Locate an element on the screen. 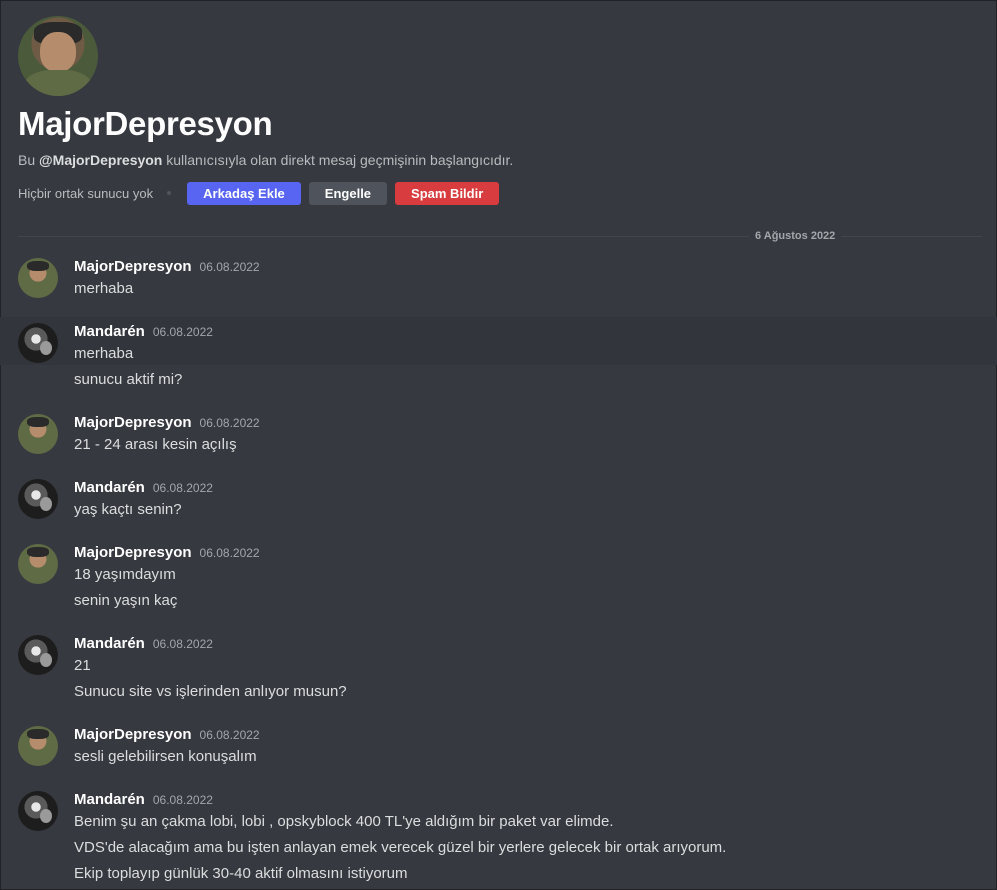  message-text: sesli gelebilirsen konuşalım is located at coordinates (165, 756).